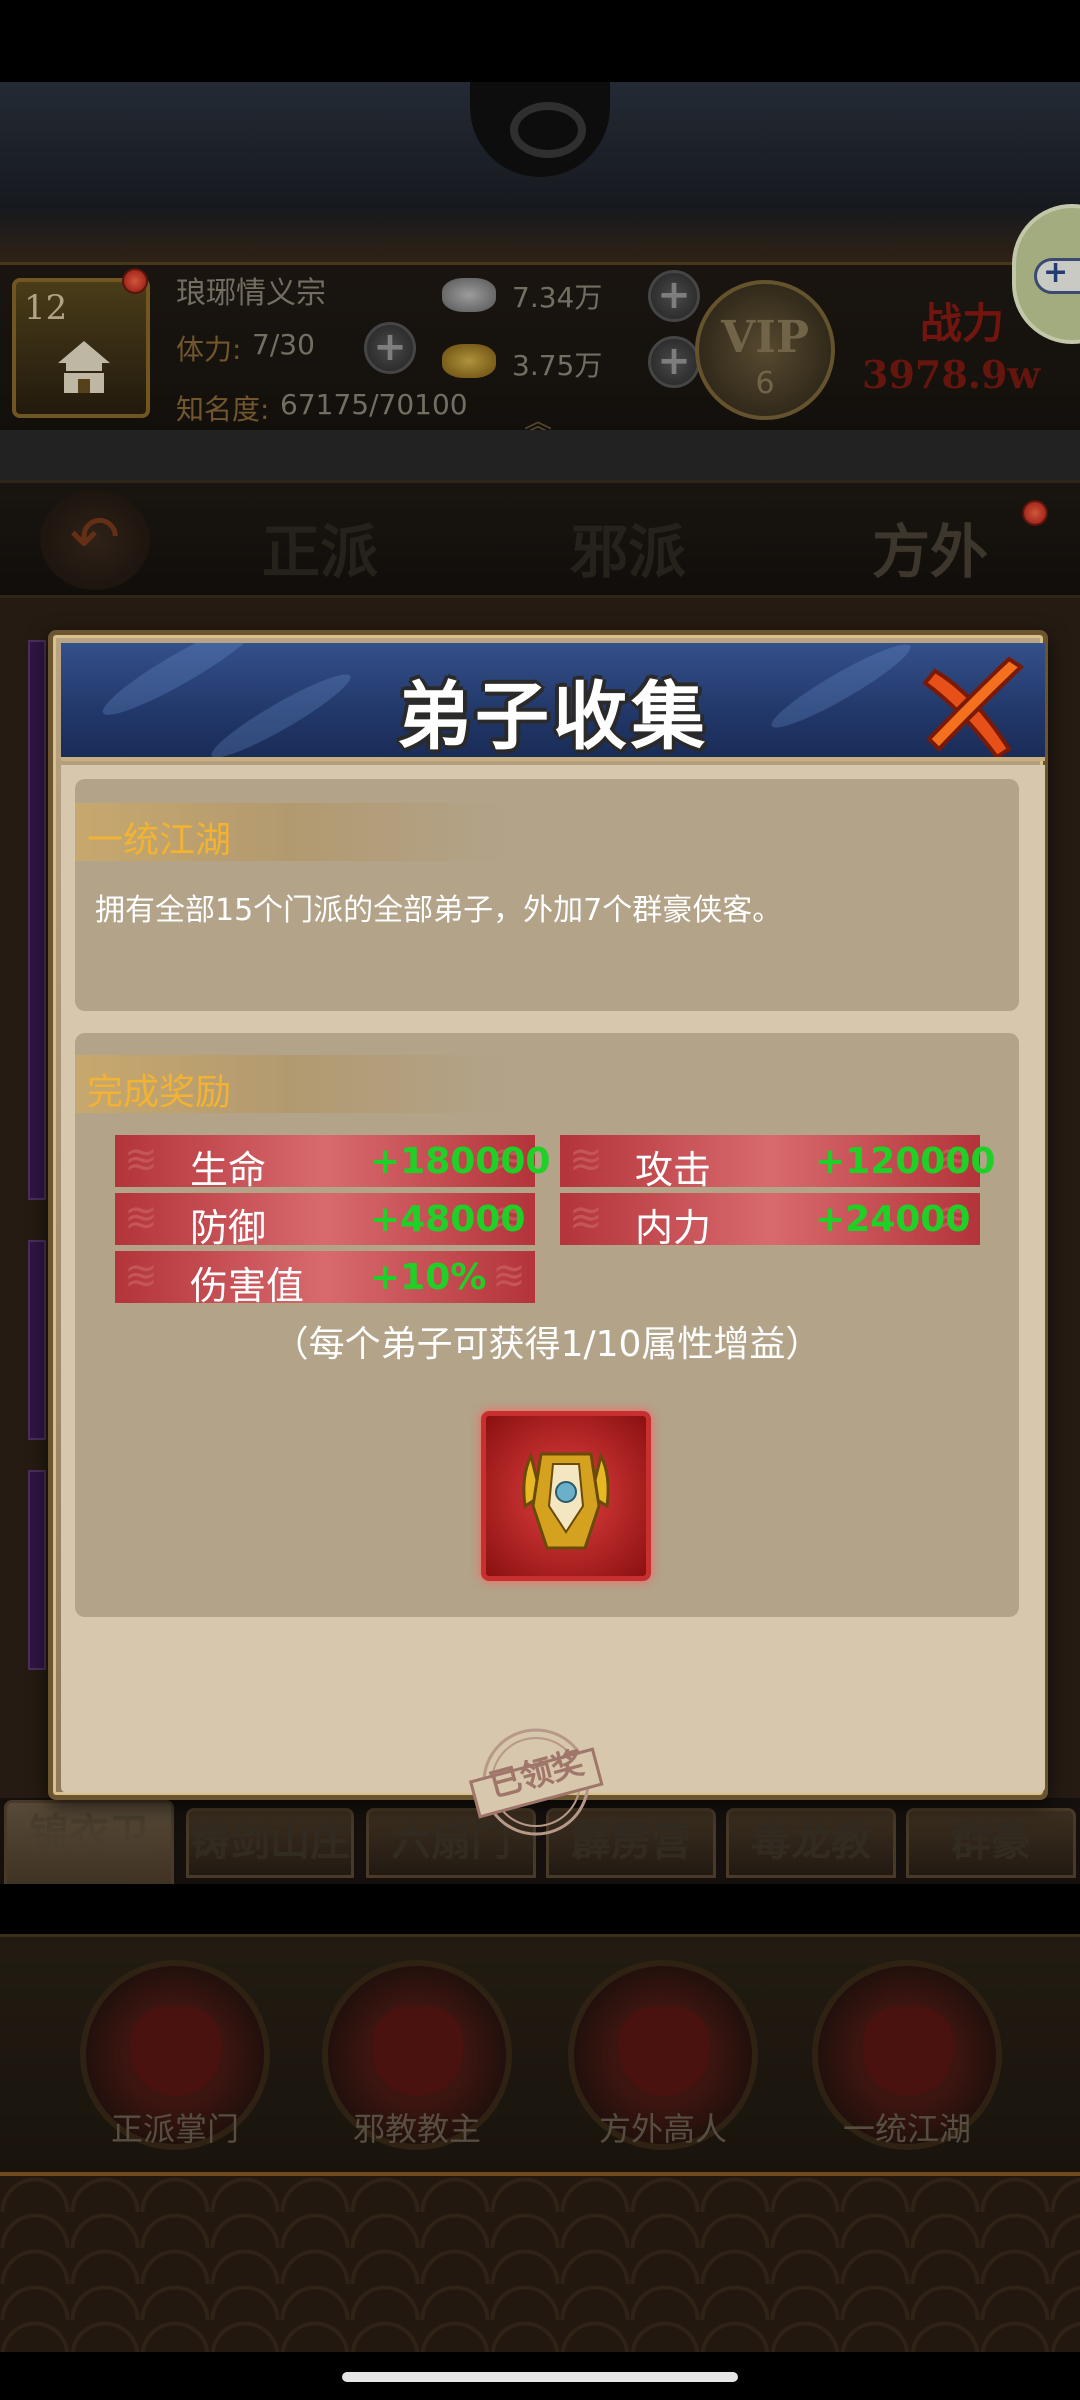 This screenshot has width=1080, height=2400. I want to click on golden-armor-icon, so click(566, 1500).